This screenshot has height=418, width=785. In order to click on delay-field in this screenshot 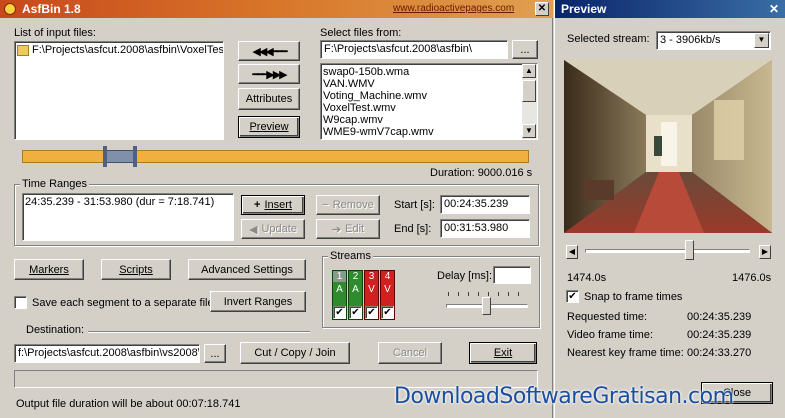, I will do `click(512, 275)`.